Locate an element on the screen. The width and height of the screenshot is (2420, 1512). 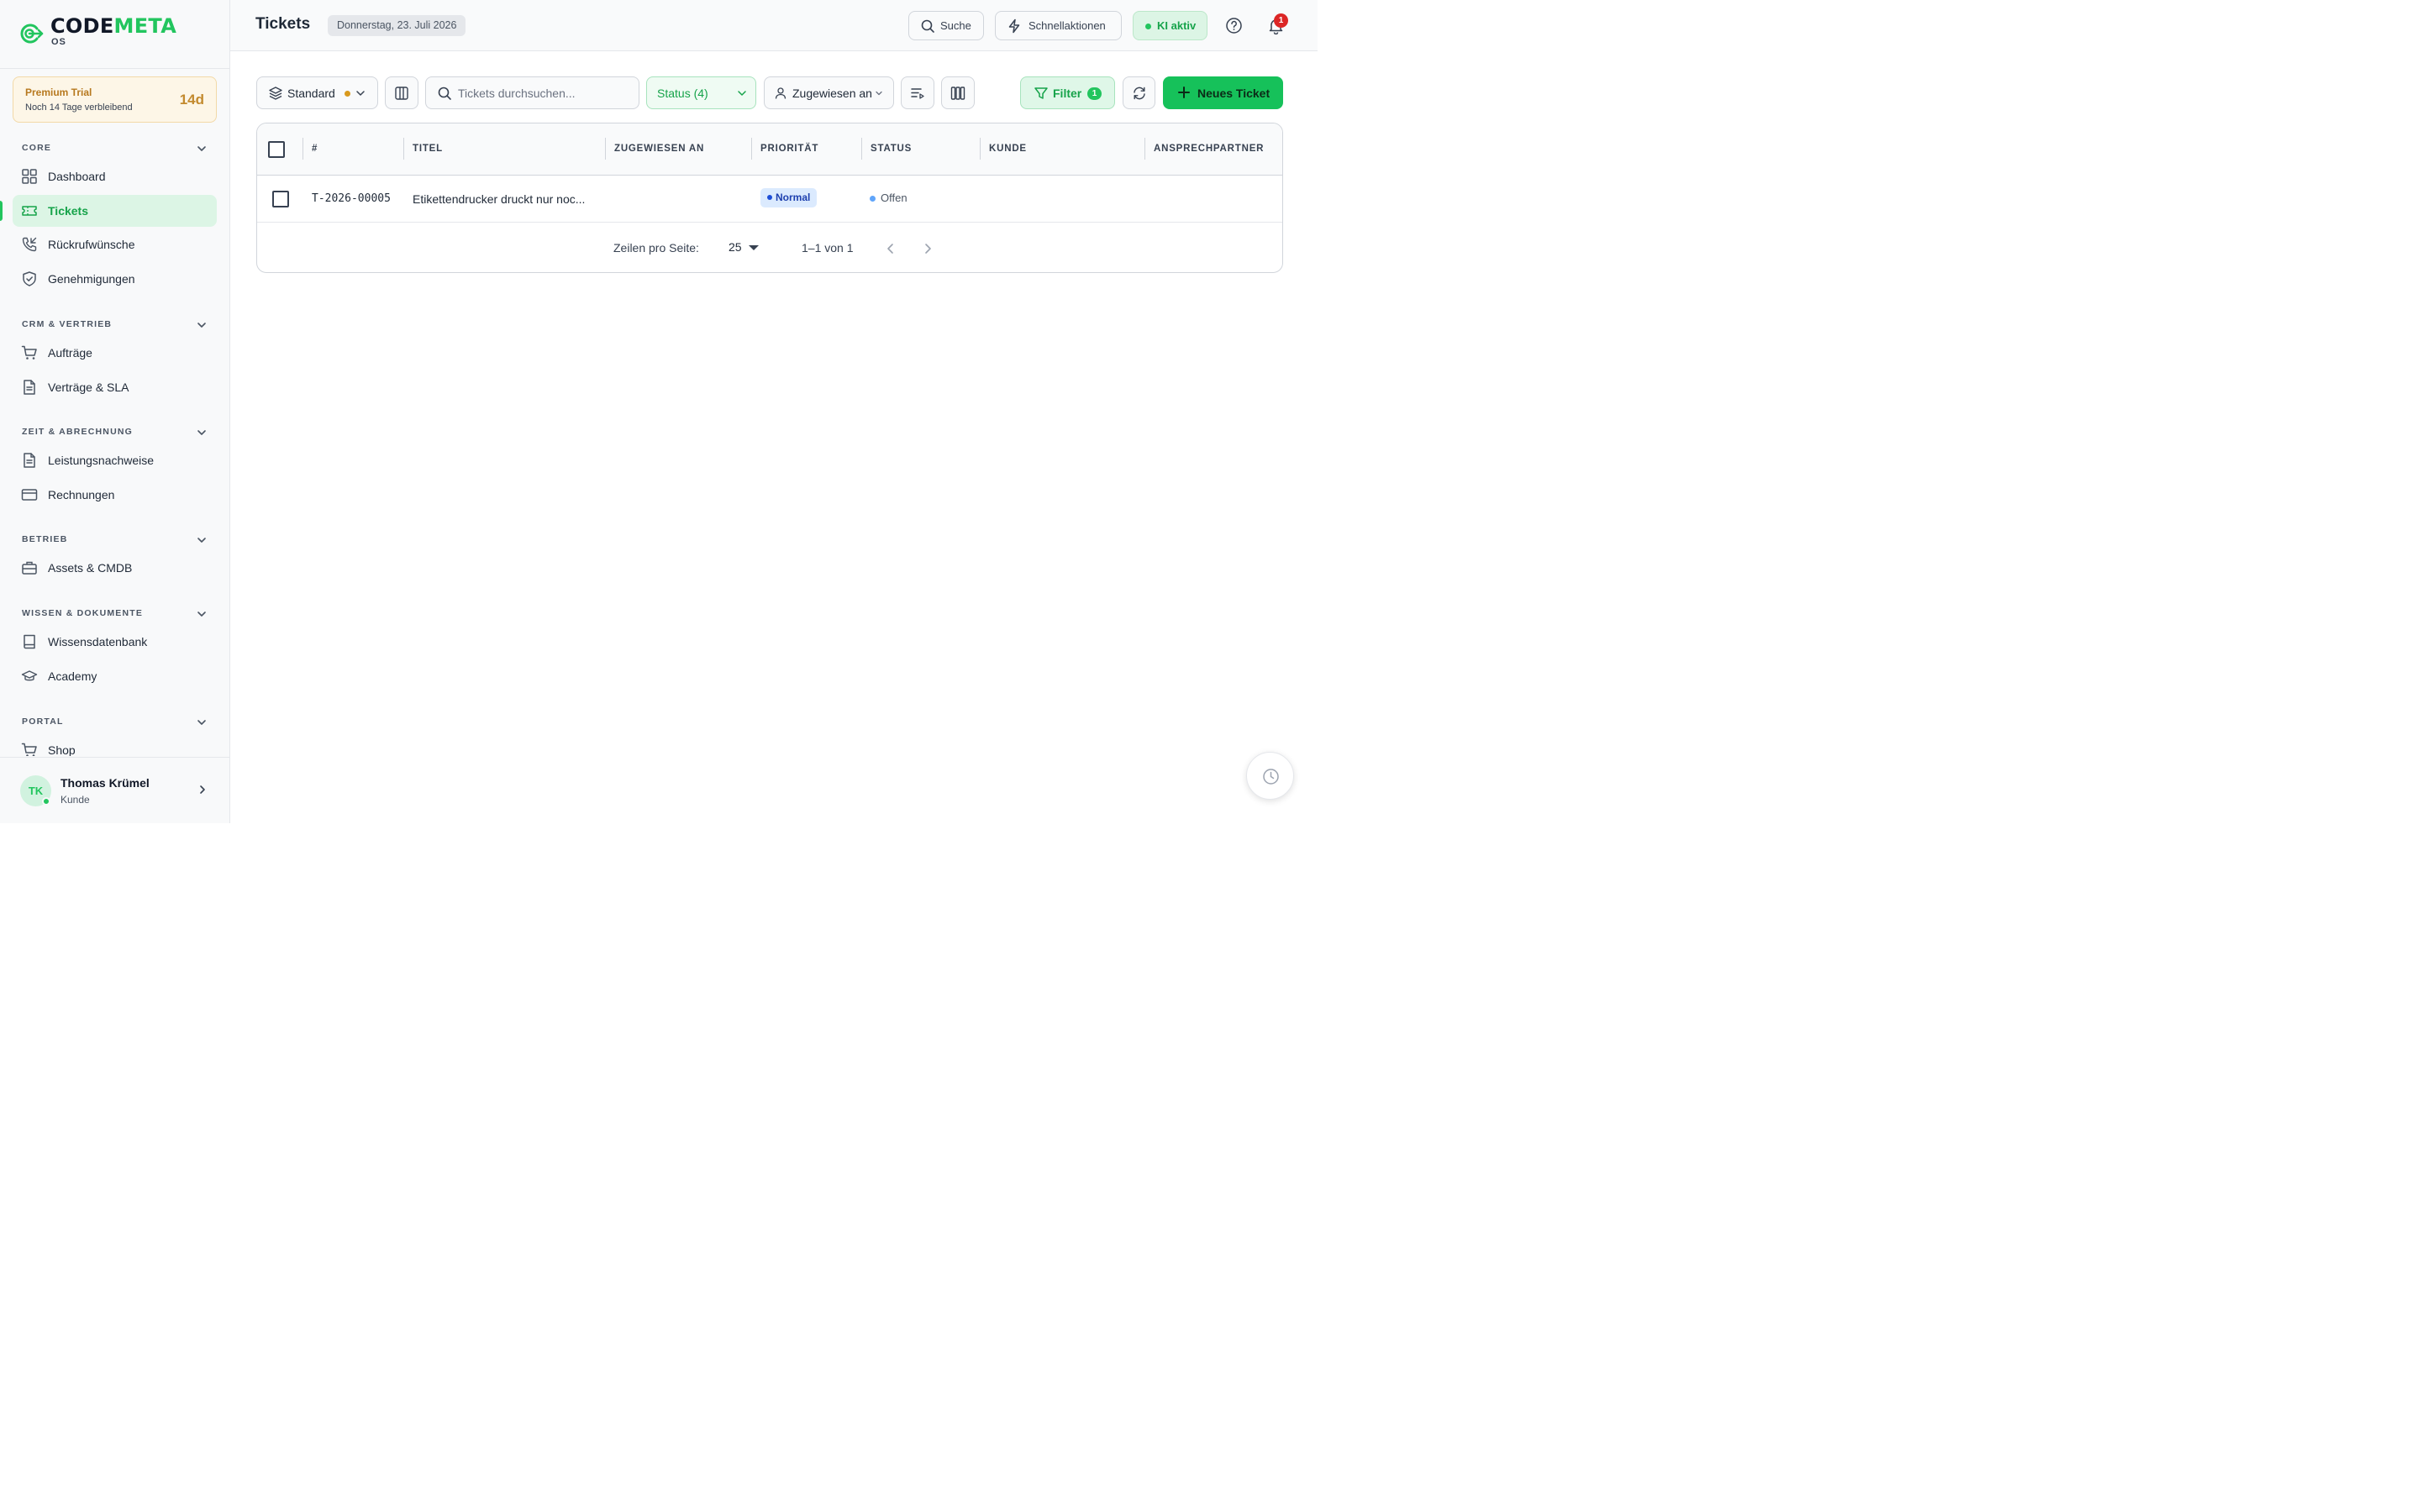
chevron-left-icon is located at coordinates (891, 248).